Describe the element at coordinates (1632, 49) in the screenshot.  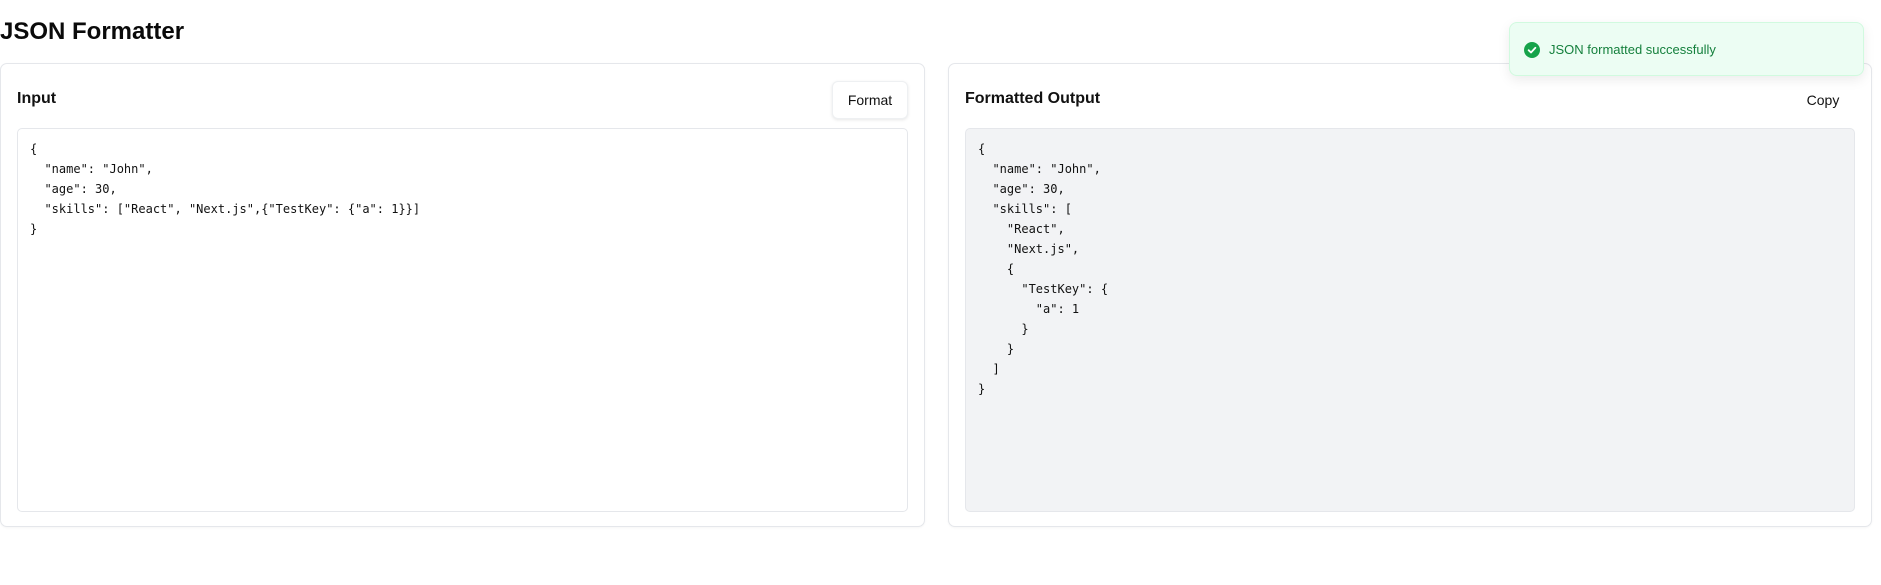
I see `toast-message: JSON formatted successfully` at that location.